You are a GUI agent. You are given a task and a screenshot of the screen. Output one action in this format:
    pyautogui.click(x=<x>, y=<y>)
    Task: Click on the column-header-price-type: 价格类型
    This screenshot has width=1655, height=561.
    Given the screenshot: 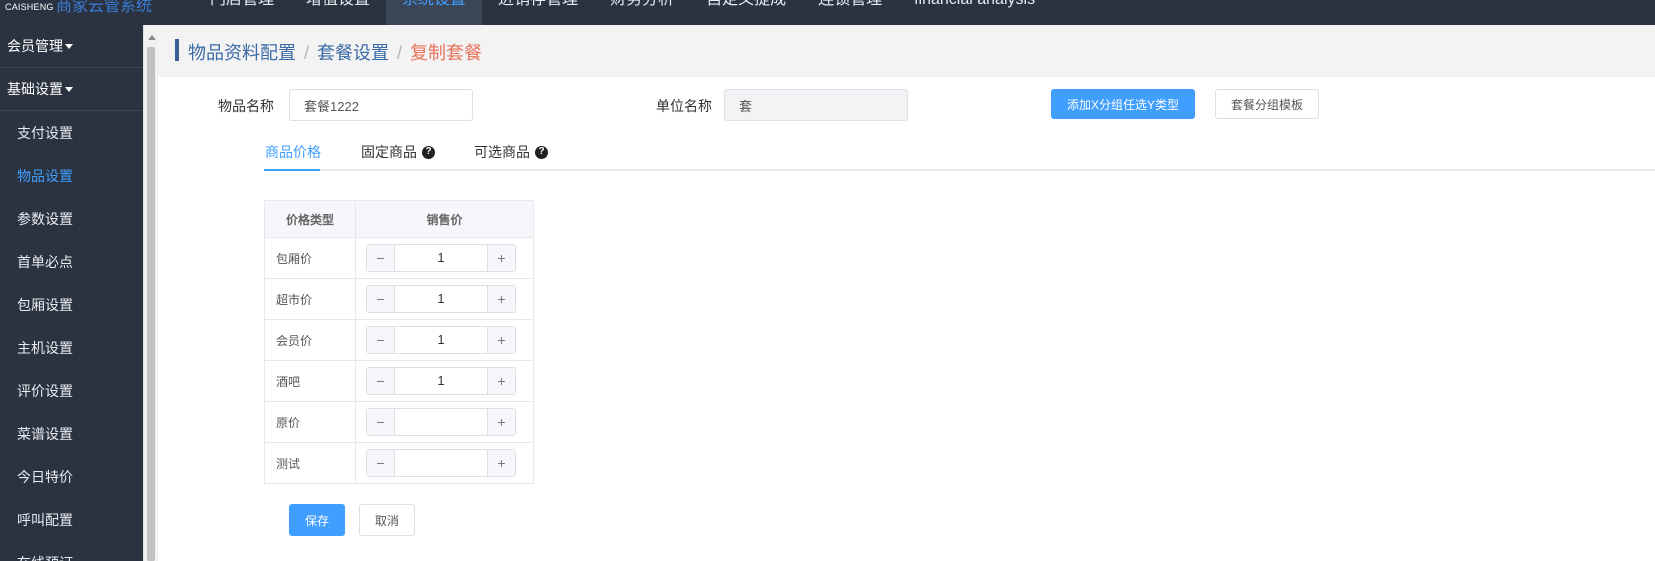 What is the action you would take?
    pyautogui.click(x=310, y=219)
    